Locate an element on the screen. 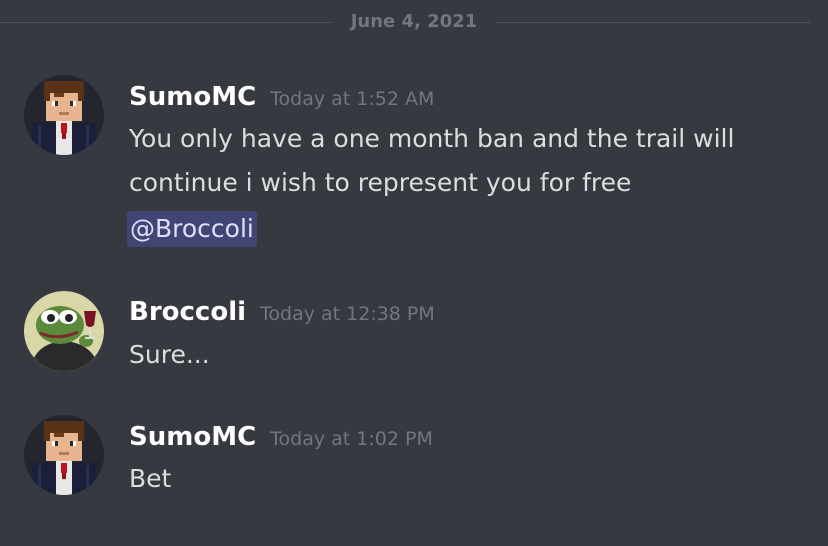  message-header: Broccoli Today at 12:38 PM is located at coordinates (282, 313).